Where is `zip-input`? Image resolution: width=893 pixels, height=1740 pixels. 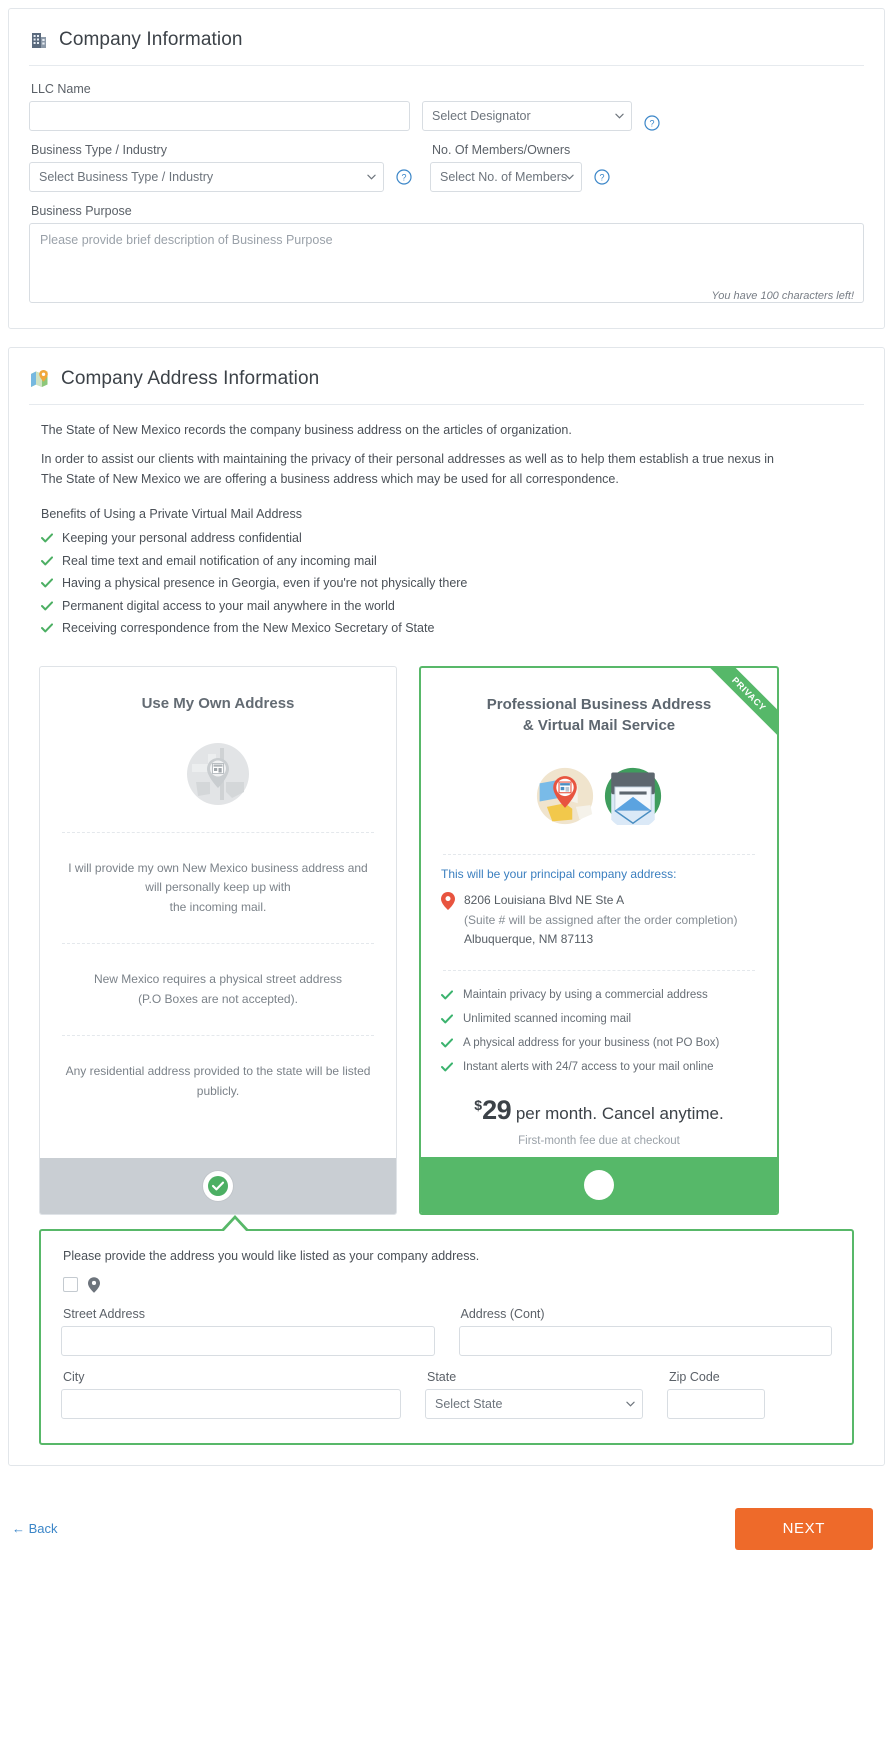
zip-input is located at coordinates (716, 1403).